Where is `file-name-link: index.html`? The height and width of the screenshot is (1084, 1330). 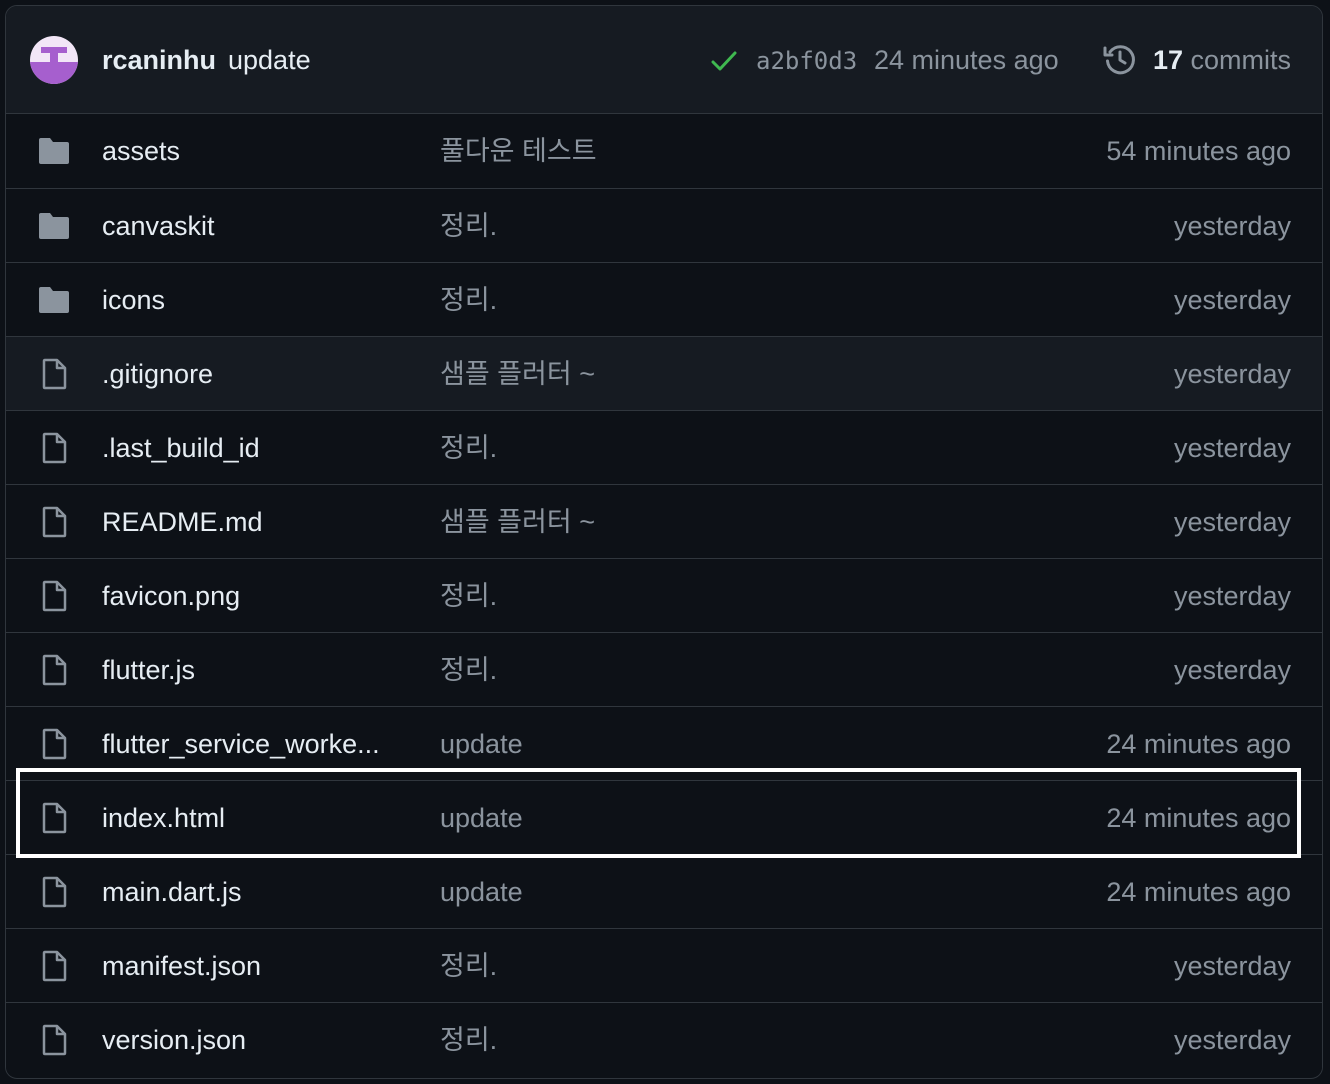
file-name-link: index.html is located at coordinates (163, 818).